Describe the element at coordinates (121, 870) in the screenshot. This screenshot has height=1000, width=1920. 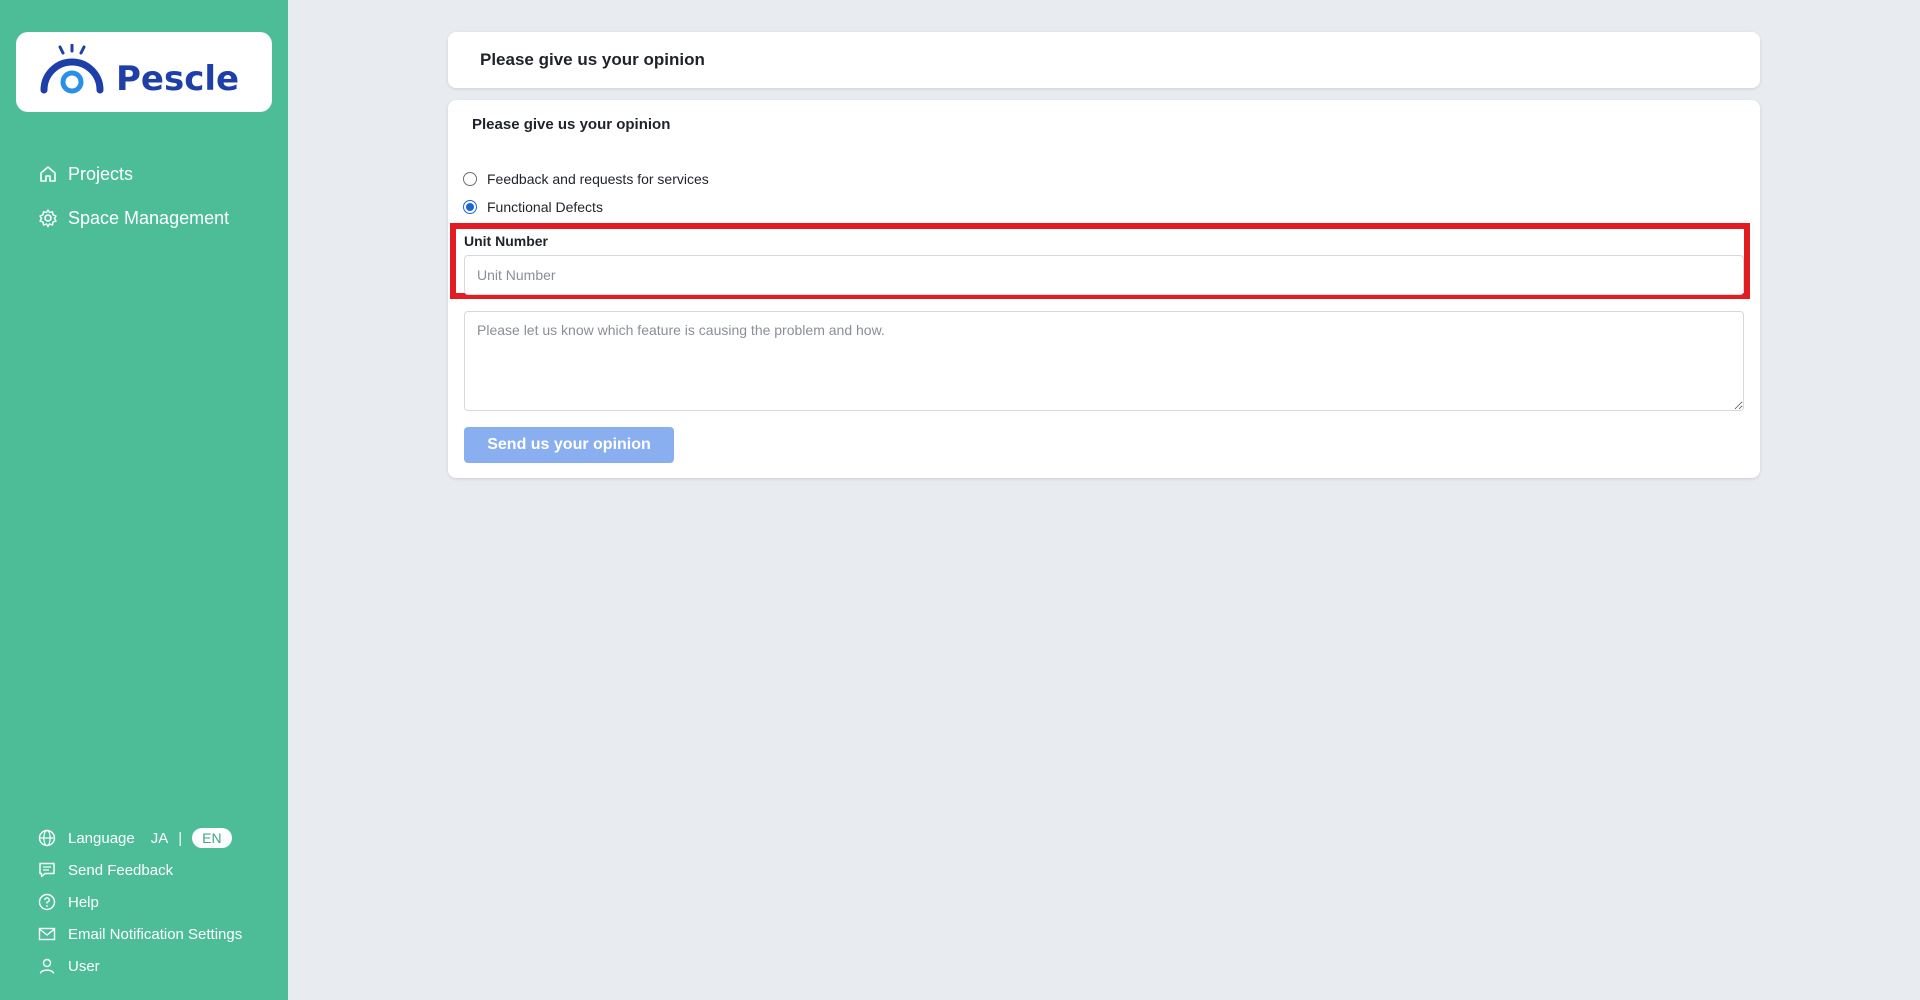
I see `send-feedback-label: Send Feedback` at that location.